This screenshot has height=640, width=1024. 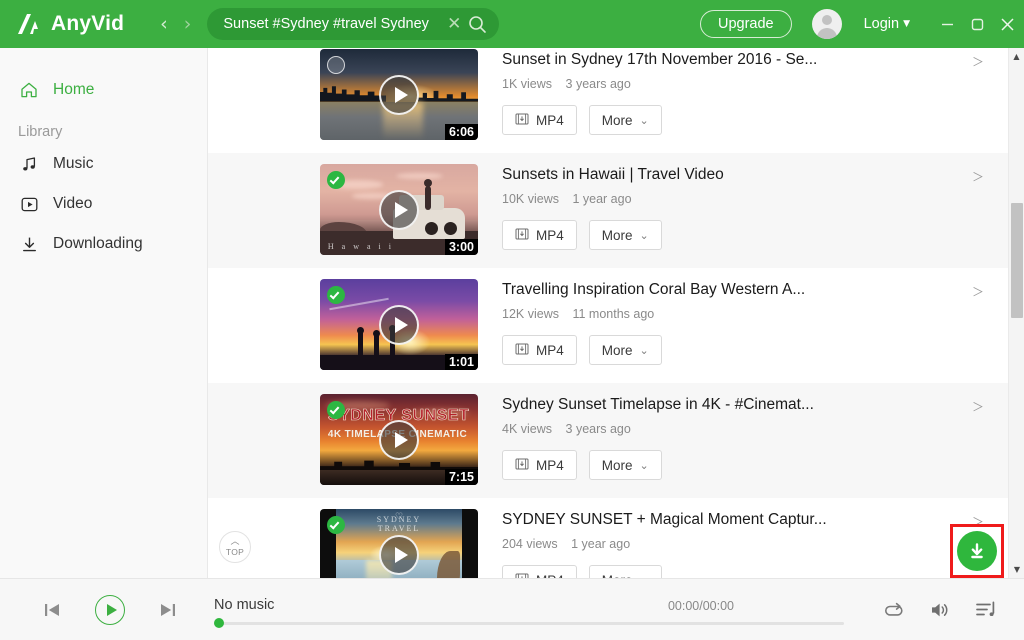 I want to click on chevron-left-icon: ‹, so click(x=164, y=24).